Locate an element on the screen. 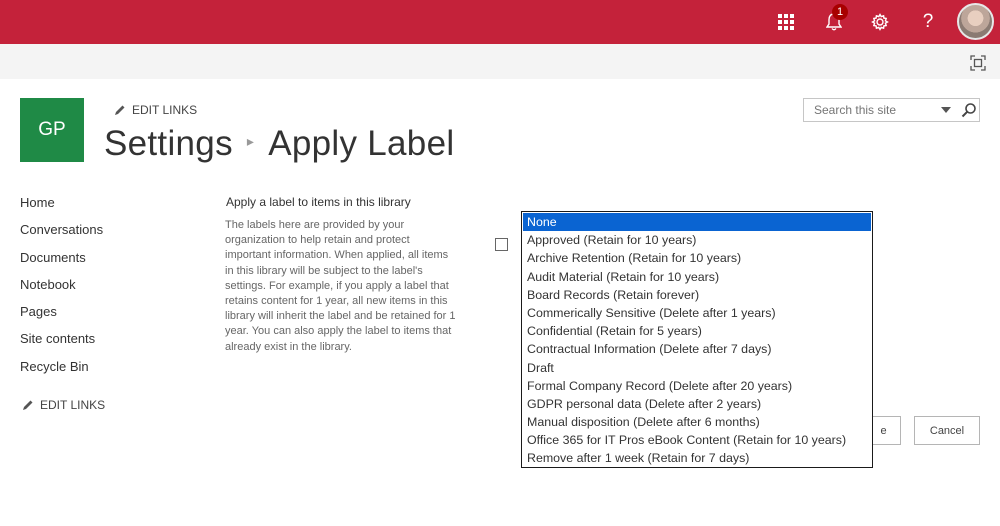 Image resolution: width=1000 pixels, height=526 pixels. label-option: Draft is located at coordinates (697, 368).